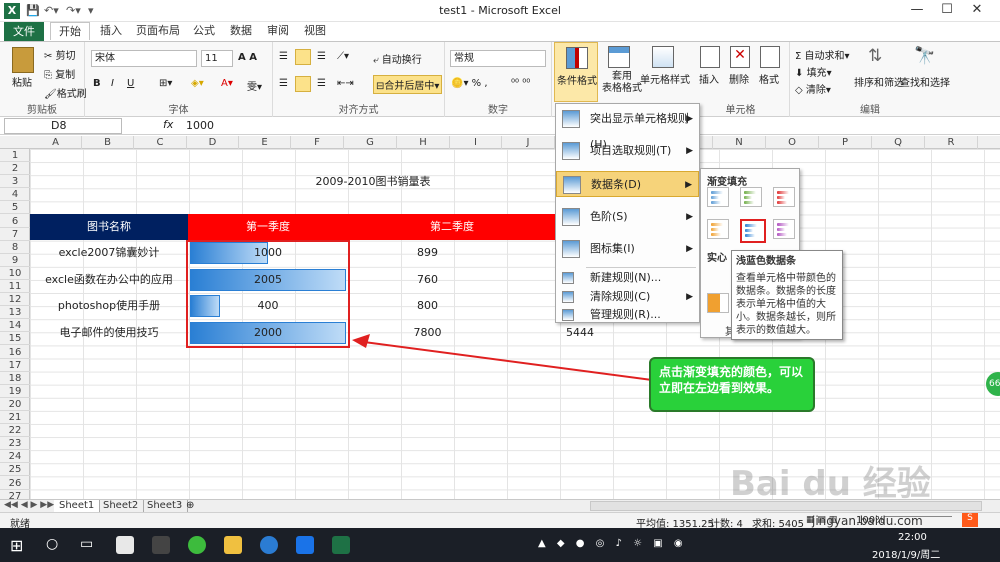 The image size is (1000, 562). I want to click on column-header-r: R, so click(951, 142).